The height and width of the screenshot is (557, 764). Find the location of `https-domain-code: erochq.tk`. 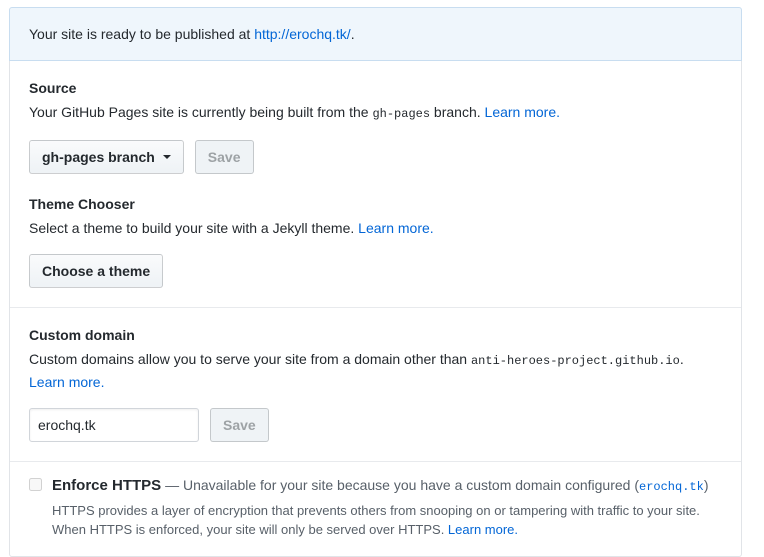

https-domain-code: erochq.tk is located at coordinates (671, 487).